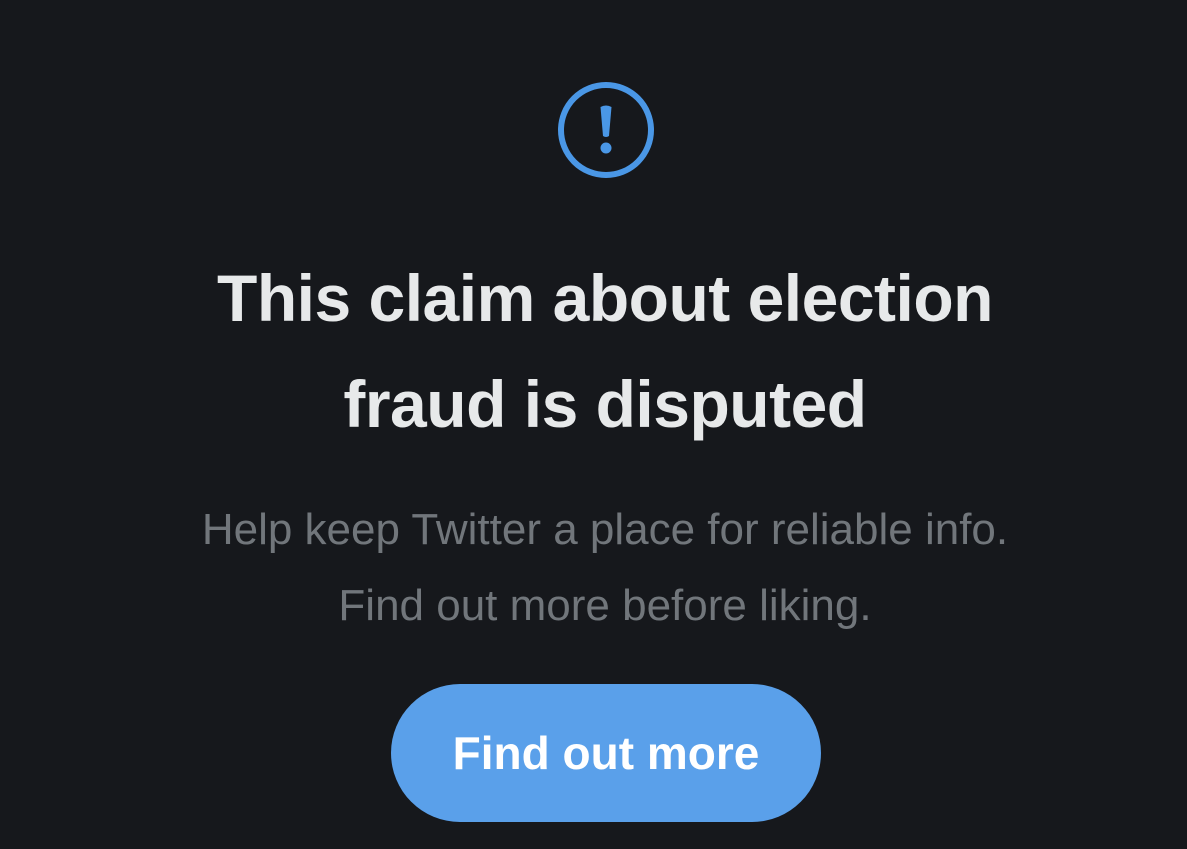 The height and width of the screenshot is (849, 1187). Describe the element at coordinates (606, 130) in the screenshot. I see `alert-exclamation-icon` at that location.